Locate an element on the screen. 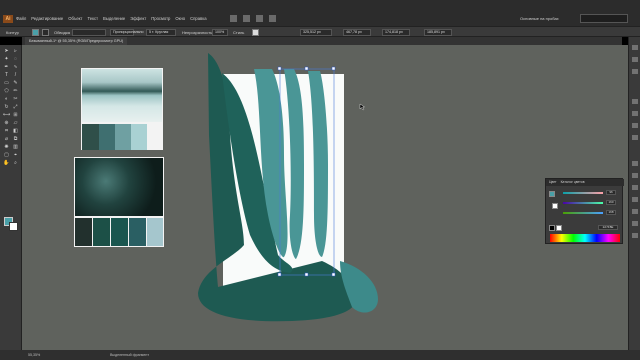  tools-panel: ➤ ▹ ✦ ◌ ✒ ∿ T / ▭ ✎ ⬠ ✏ ◐ ✂ ↻ ⤢ ⟷ ⊞ ⊕ ▱ ⌗ ◧ ⌀ ⧉ ✺ ▥ ▢ ⌖ ✋ ⌕ is located at coordinates (11, 197).